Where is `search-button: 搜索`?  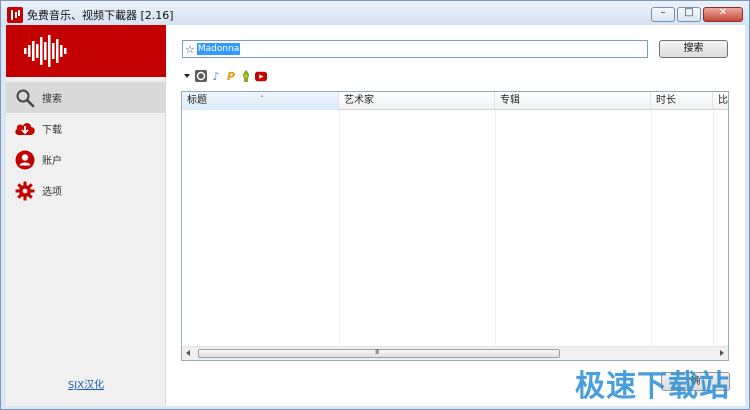
search-button: 搜索 is located at coordinates (693, 49).